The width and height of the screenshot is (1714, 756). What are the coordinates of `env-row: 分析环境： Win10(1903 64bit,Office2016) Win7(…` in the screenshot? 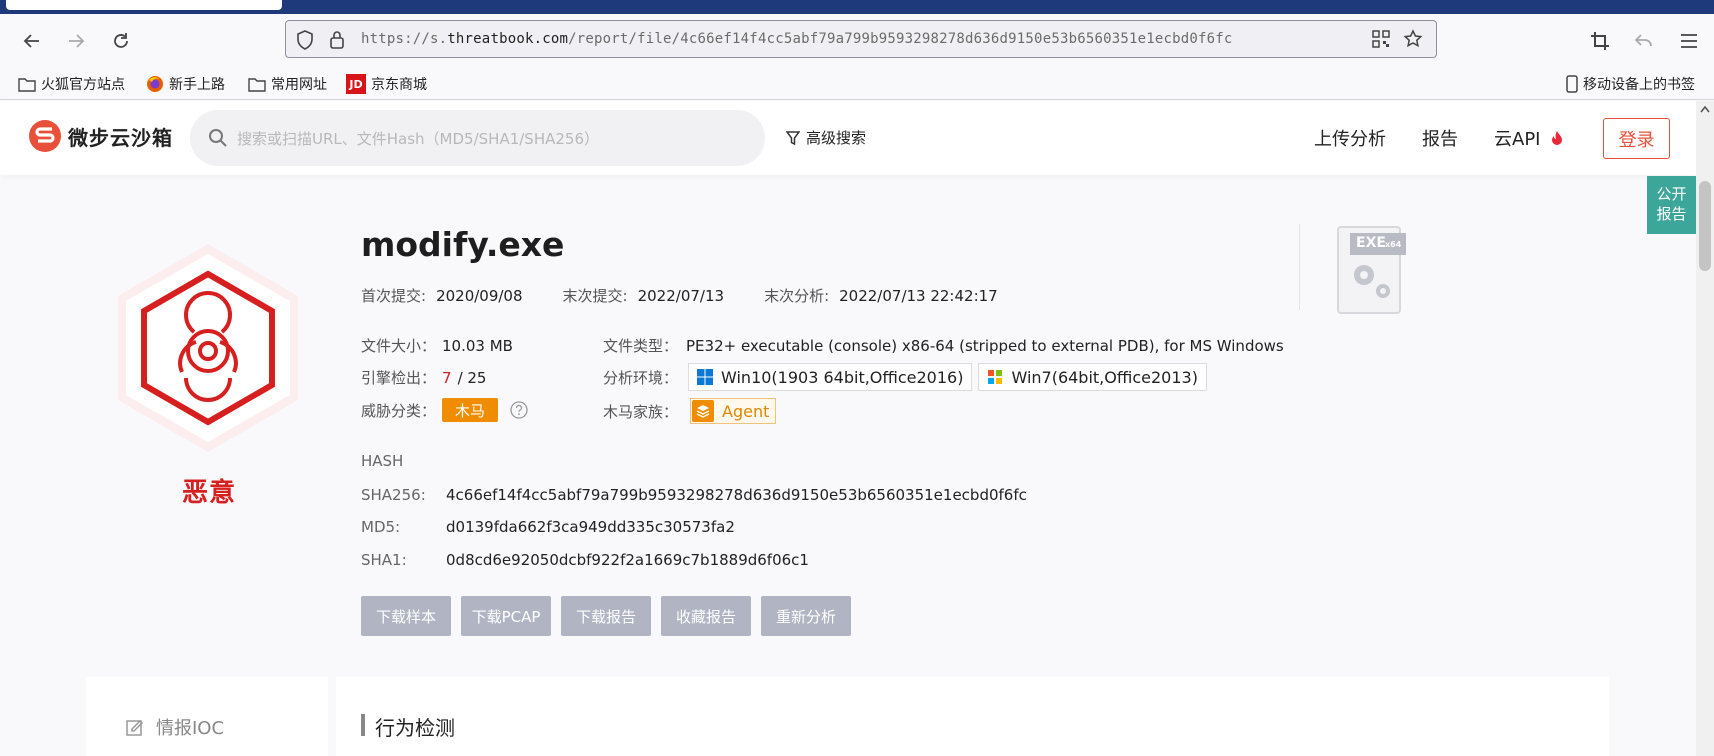 It's located at (908, 377).